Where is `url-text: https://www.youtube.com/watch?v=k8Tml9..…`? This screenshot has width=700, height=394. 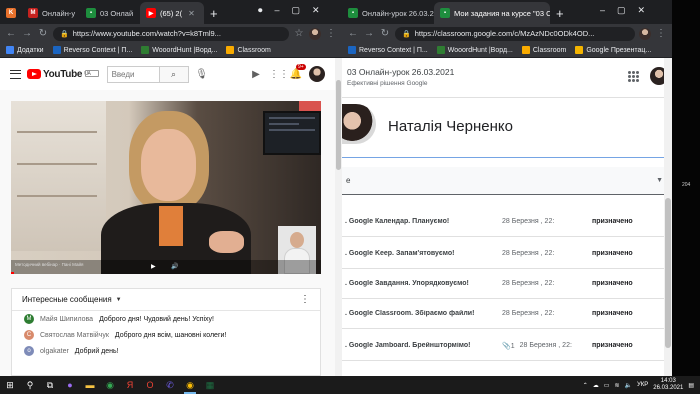 url-text: https://www.youtube.com/watch?v=k8Tml9..… is located at coordinates (146, 33).